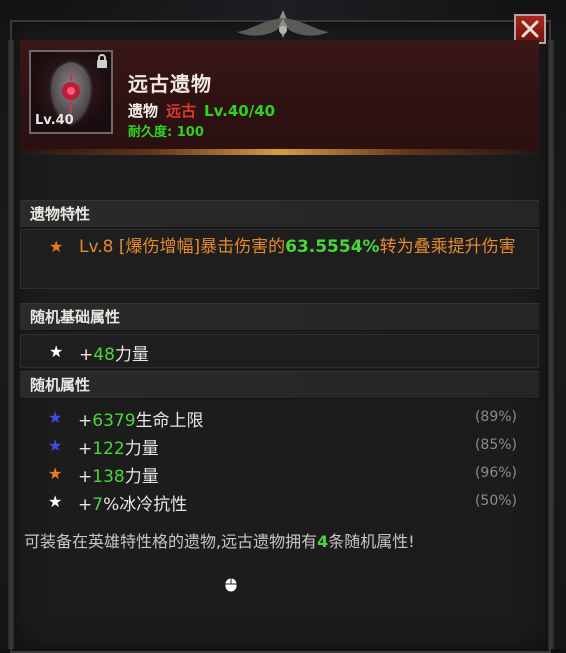 This screenshot has width=566, height=653. I want to click on section-random-attr: 随机属性, so click(279, 385).